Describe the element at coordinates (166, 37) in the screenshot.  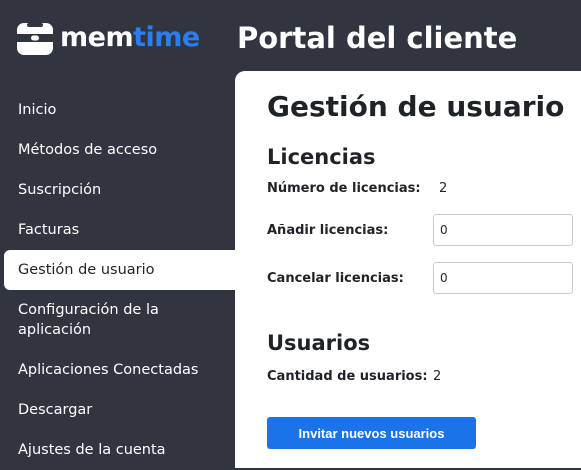
I see `logo-text-time: time` at that location.